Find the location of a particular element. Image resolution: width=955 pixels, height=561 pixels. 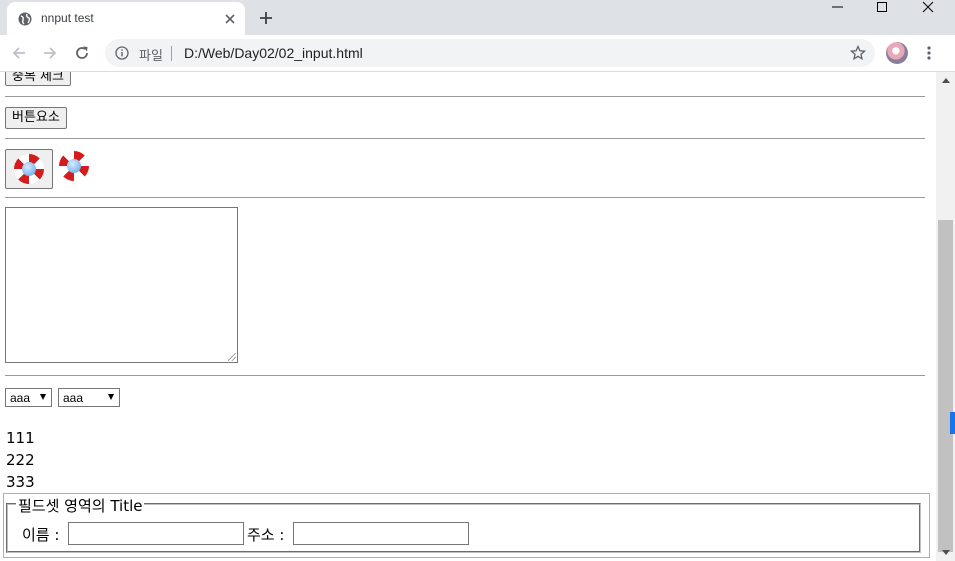

image-button is located at coordinates (29, 169).